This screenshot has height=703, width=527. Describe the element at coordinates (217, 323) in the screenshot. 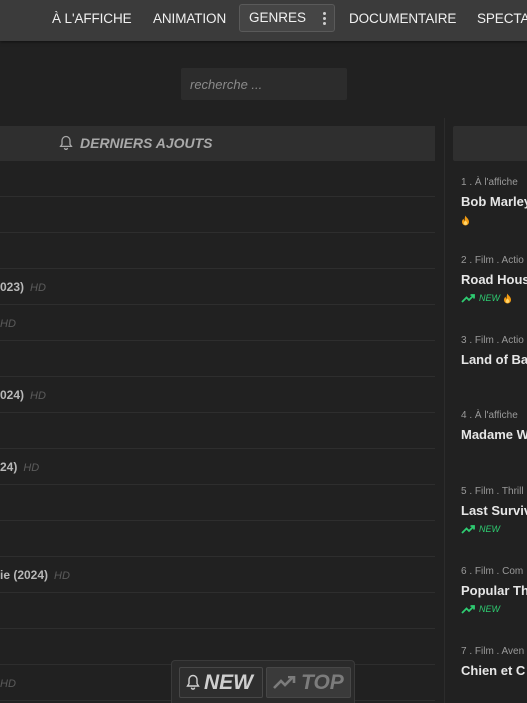

I see `list-item: HD` at that location.